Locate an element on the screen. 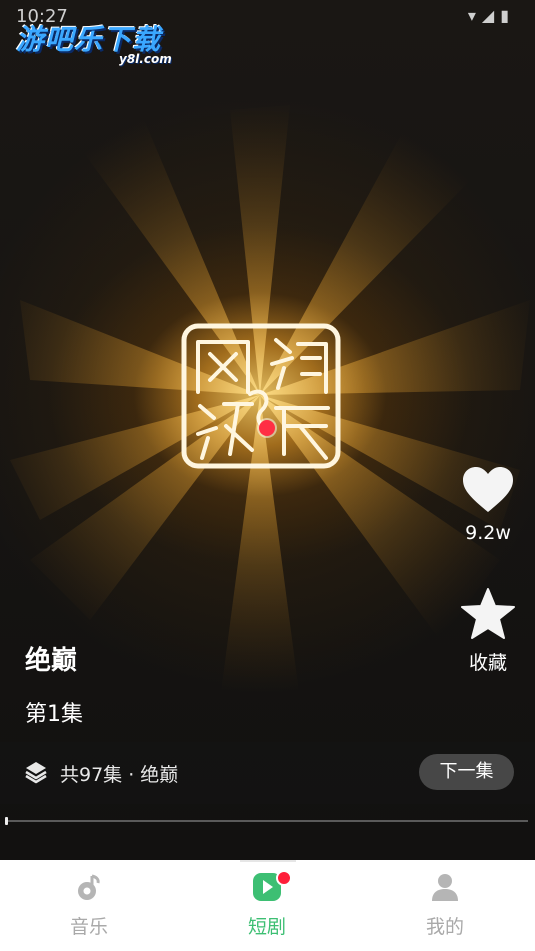 Image resolution: width=535 pixels, height=951 pixels. progress-bar is located at coordinates (266, 821).